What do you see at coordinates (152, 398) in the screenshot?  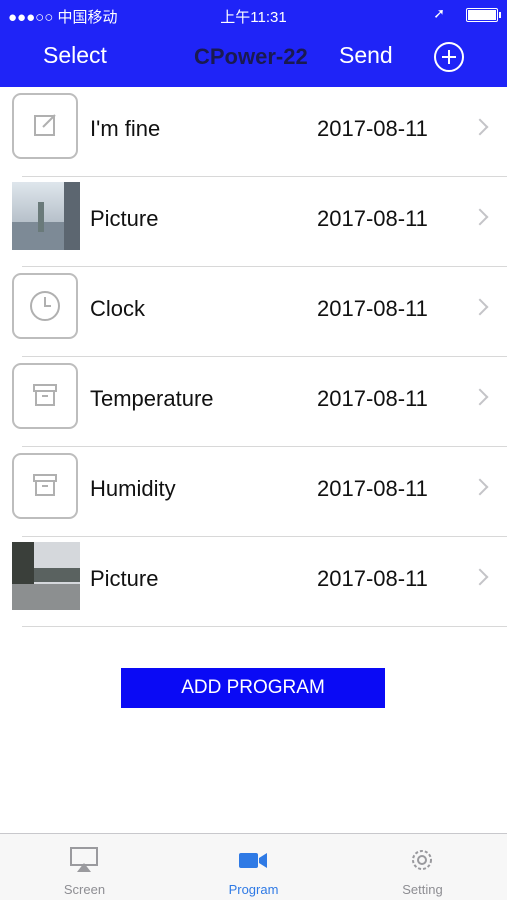 I see `program-name: Temperature` at bounding box center [152, 398].